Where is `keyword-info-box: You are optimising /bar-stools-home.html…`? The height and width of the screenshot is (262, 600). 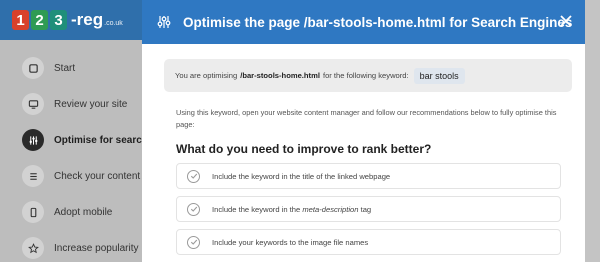 keyword-info-box: You are optimising /bar-stools-home.html… is located at coordinates (368, 75).